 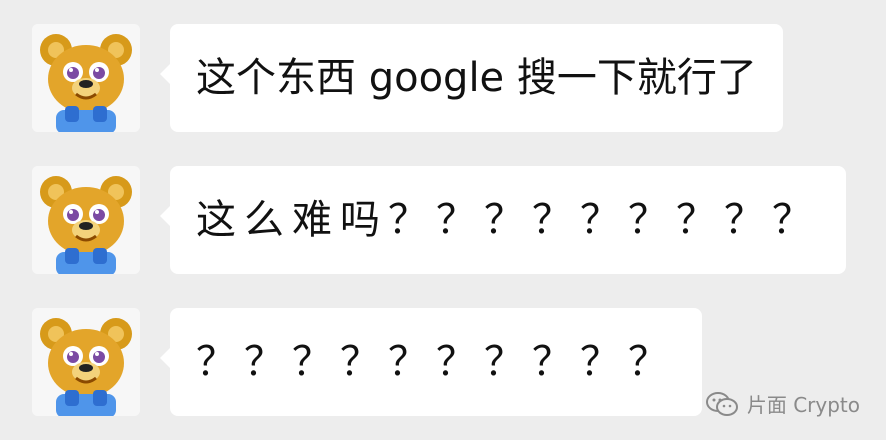 What do you see at coordinates (508, 220) in the screenshot?
I see `message-text: 这么难吗？？？？？？？？？` at bounding box center [508, 220].